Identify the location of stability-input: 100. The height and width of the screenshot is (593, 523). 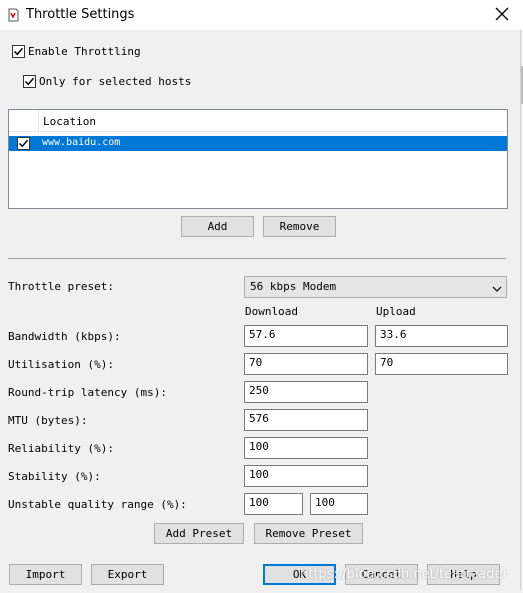
(306, 476).